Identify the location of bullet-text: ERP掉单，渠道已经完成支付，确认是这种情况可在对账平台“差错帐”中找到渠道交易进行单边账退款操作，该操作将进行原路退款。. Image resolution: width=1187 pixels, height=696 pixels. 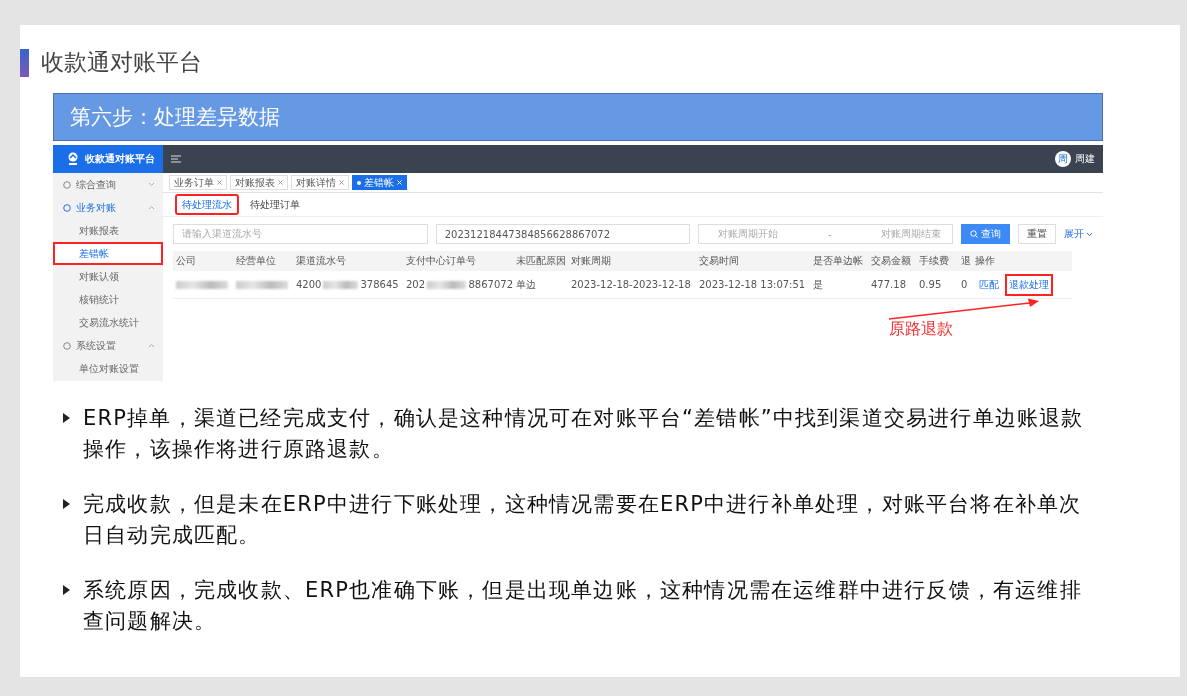
(584, 434).